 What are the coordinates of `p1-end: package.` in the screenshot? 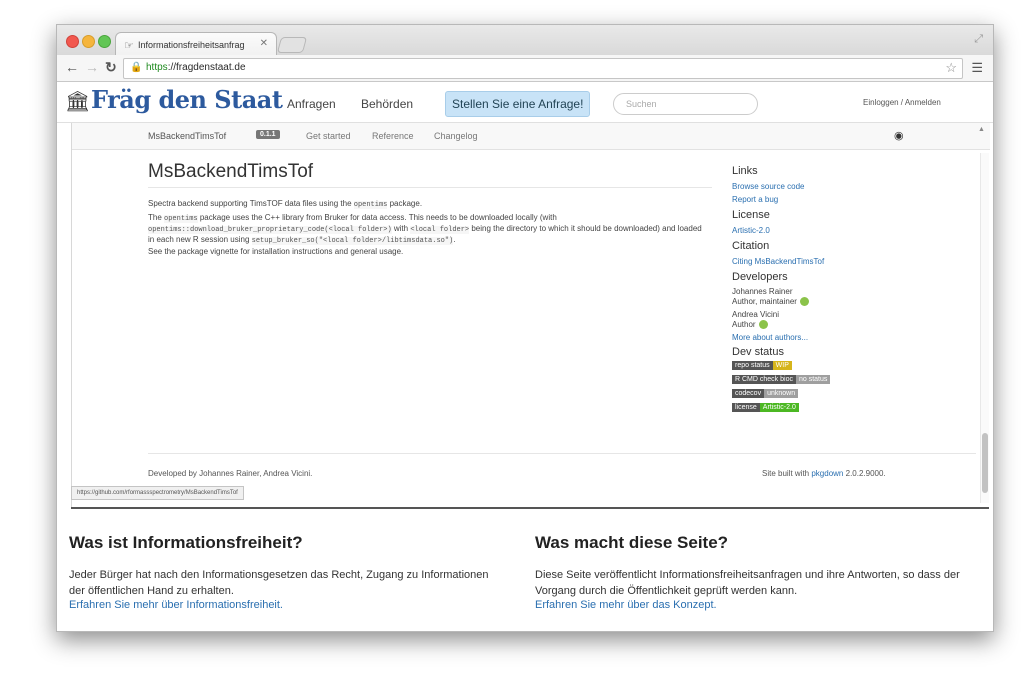 It's located at (405, 203).